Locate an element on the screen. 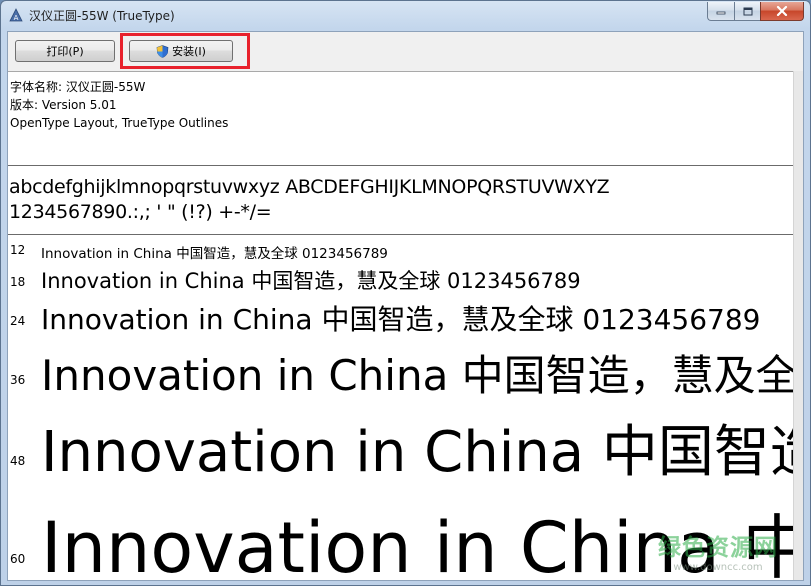 This screenshot has height=586, width=811. watermark-url: www.downcc.com is located at coordinates (718, 567).